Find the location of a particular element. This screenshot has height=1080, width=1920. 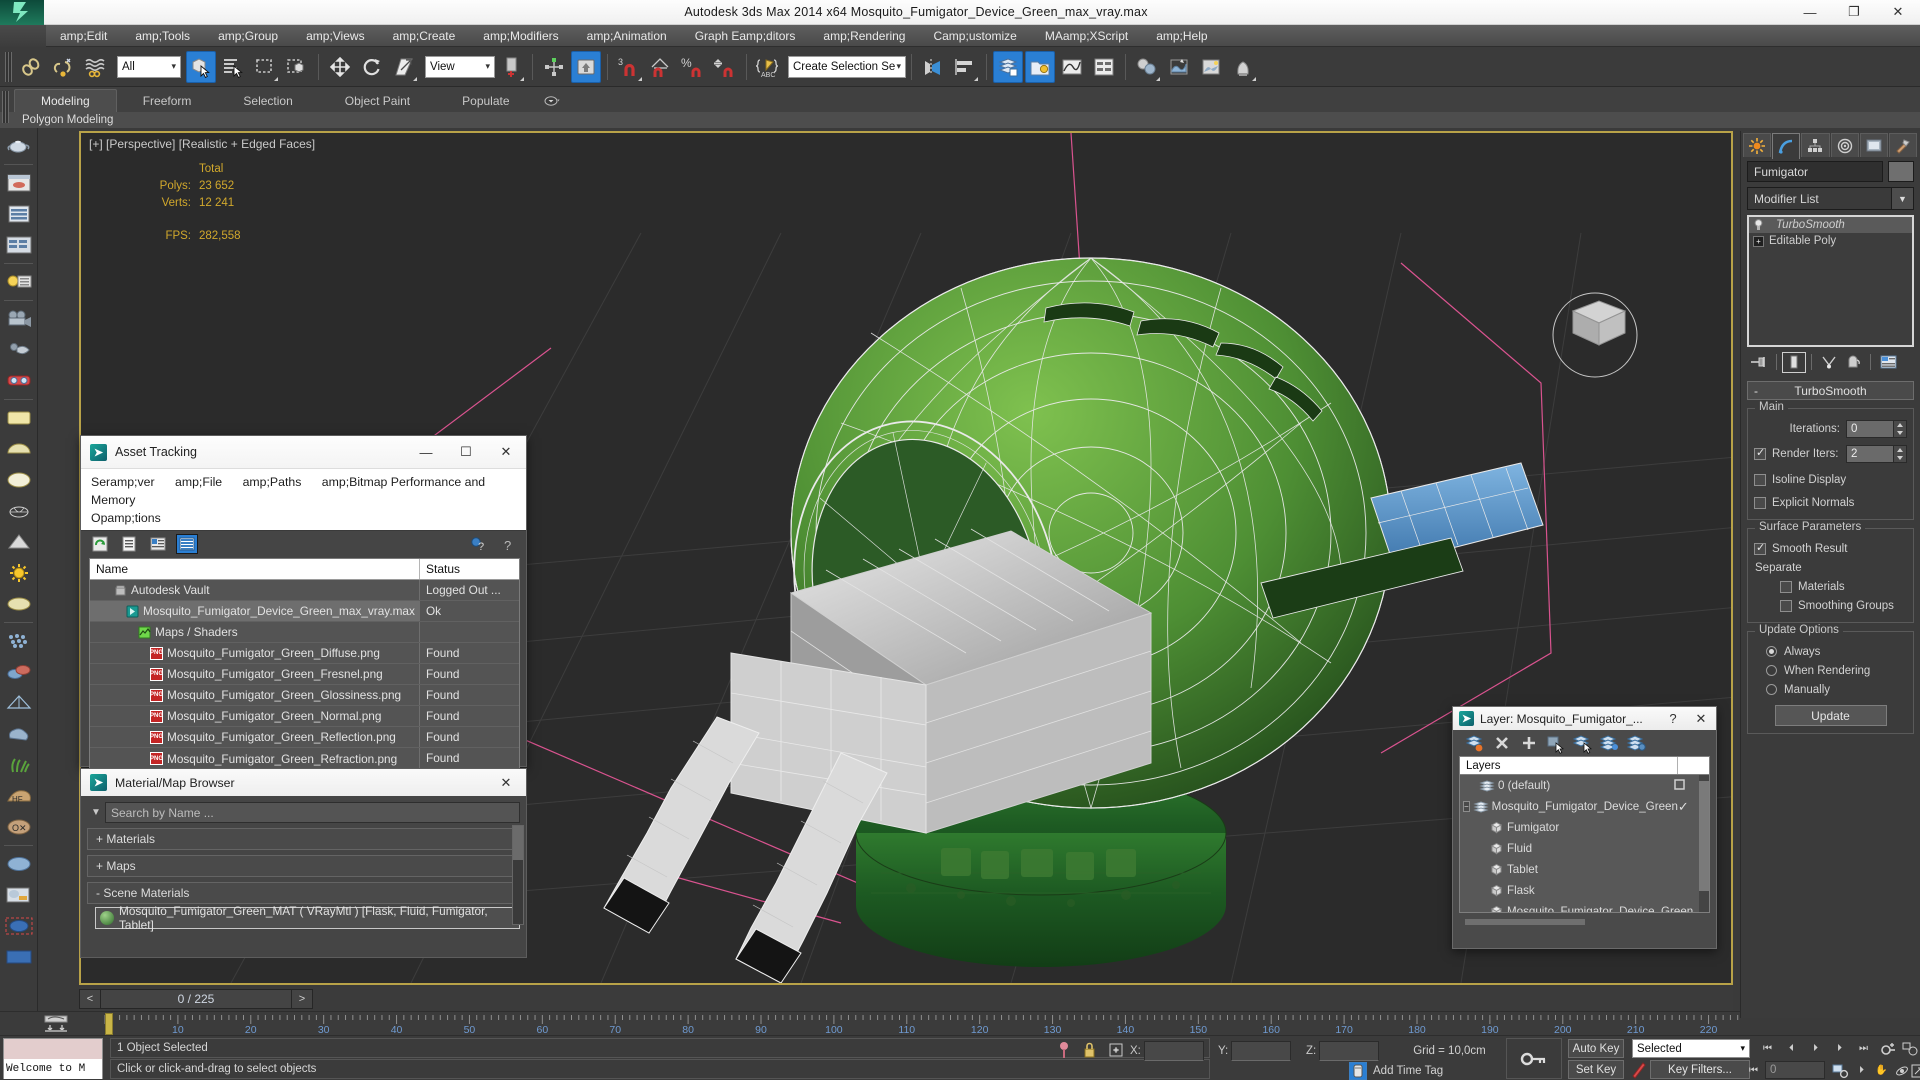

maximize-viewport-icon is located at coordinates (1913, 1070).